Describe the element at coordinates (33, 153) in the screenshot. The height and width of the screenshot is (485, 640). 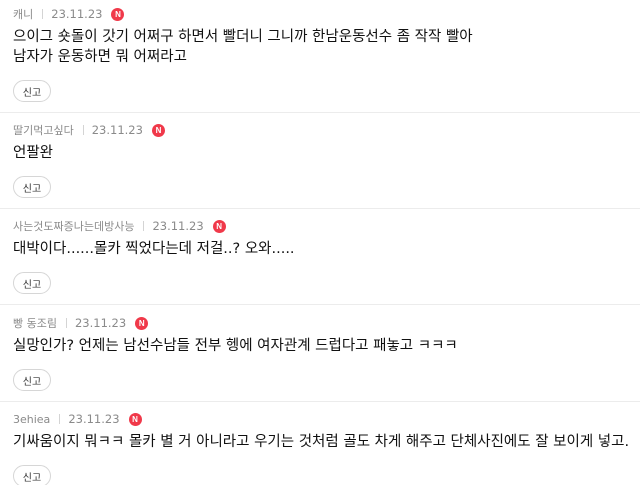
I see `comment-text-line: 언팔완` at that location.